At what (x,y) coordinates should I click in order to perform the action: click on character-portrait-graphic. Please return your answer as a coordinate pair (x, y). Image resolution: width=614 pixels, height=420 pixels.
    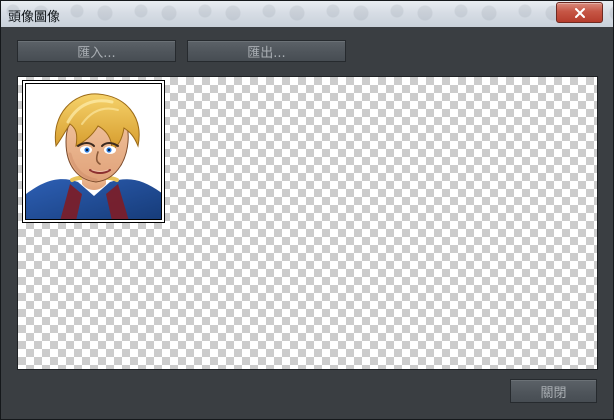
    Looking at the image, I should click on (93, 156).